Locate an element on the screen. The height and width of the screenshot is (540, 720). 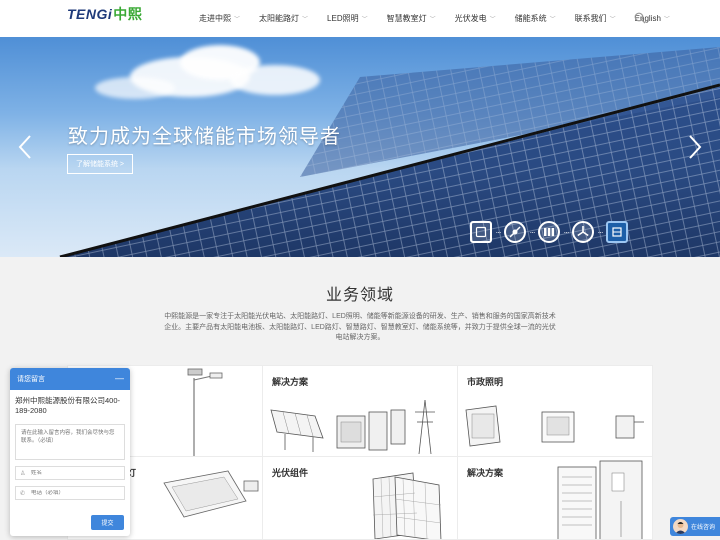
nav-item-contact: 联系我们 ﹀ is located at coordinates (595, 18).